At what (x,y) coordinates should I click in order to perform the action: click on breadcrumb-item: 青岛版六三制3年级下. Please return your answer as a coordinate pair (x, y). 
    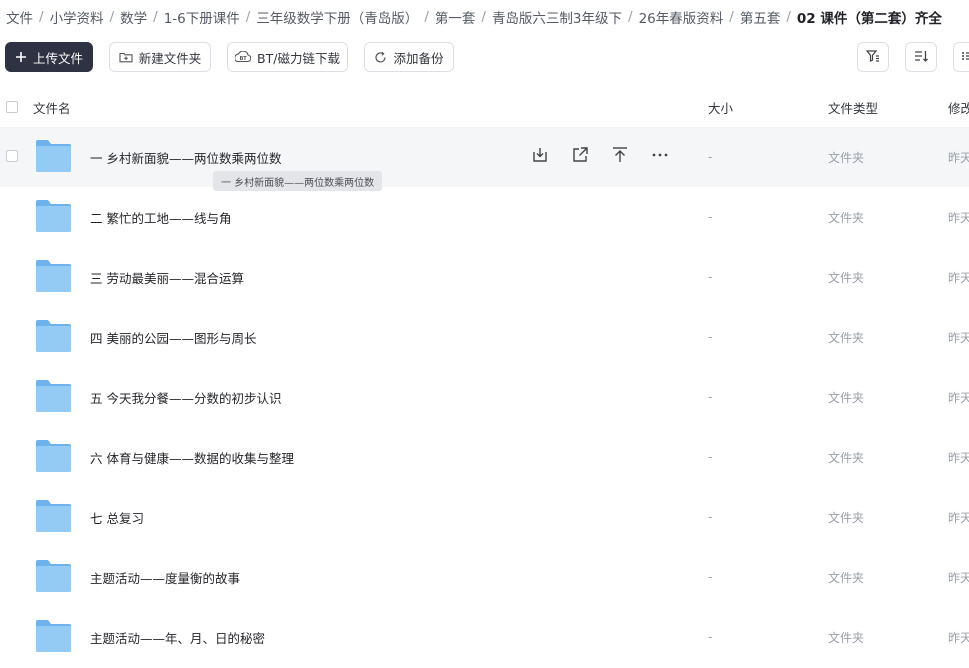
    Looking at the image, I should click on (557, 17).